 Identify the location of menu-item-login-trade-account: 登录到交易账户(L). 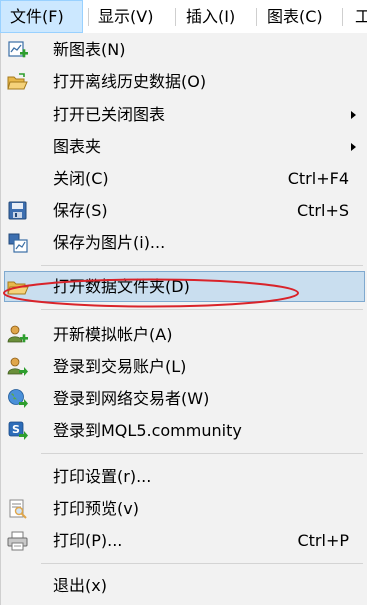
(184, 367).